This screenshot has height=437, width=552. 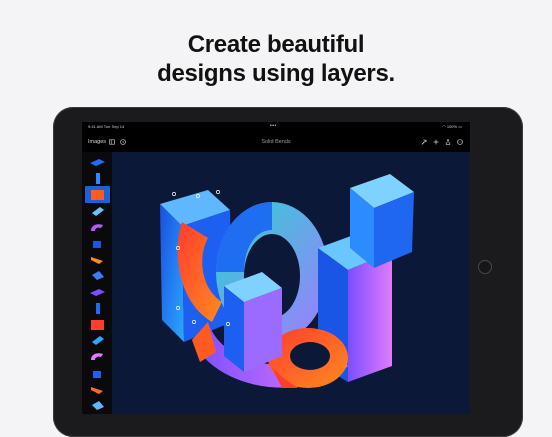 What do you see at coordinates (106, 126) in the screenshot?
I see `status-time: 9:41 AM Tue Sep 14` at bounding box center [106, 126].